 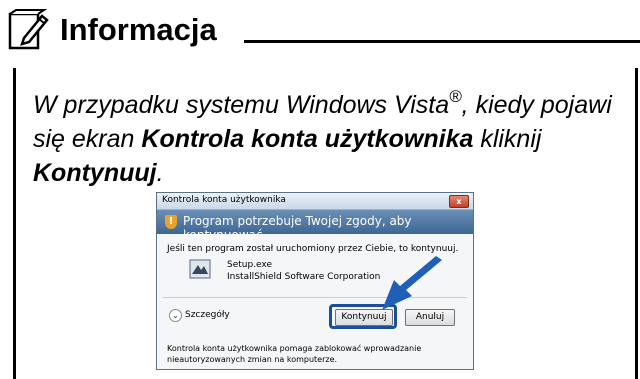 I want to click on note-bold-ui-name: Kontrola konta użytkownika, so click(x=307, y=139).